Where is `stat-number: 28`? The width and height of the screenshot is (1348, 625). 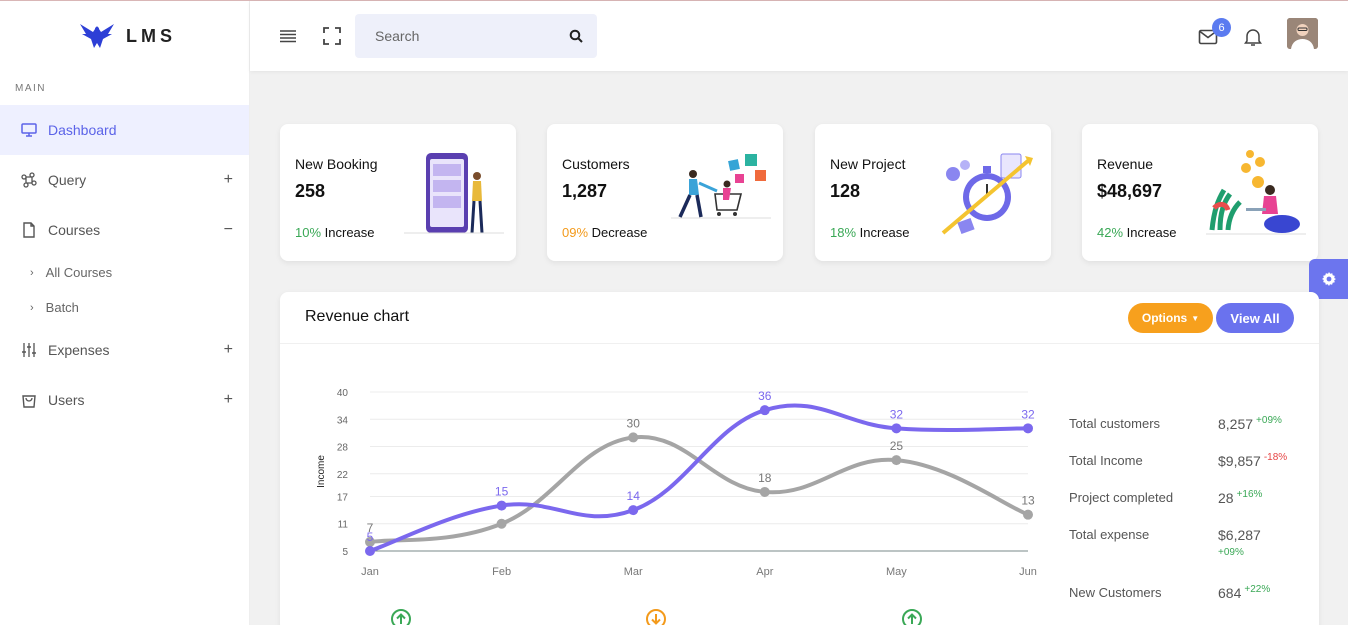 stat-number: 28 is located at coordinates (1226, 498).